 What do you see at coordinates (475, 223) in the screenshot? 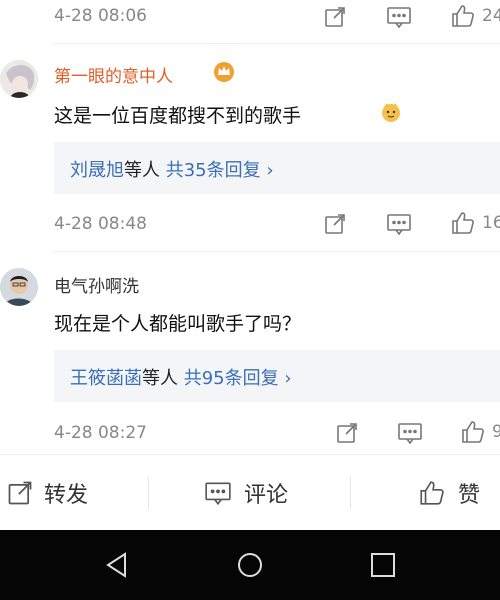
I see `like-button: 16` at bounding box center [475, 223].